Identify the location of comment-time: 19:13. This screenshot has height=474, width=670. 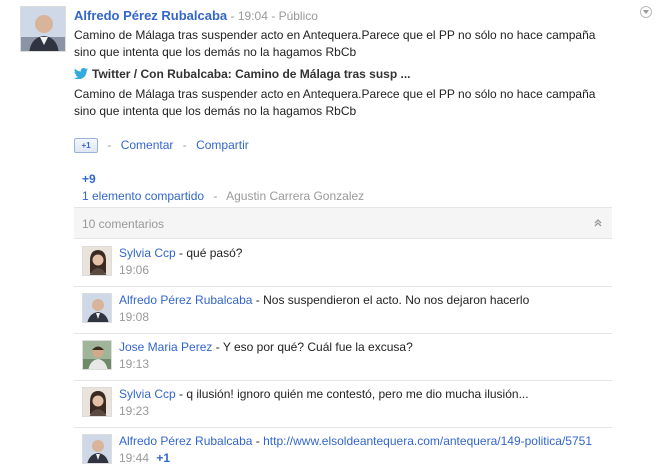
(134, 364).